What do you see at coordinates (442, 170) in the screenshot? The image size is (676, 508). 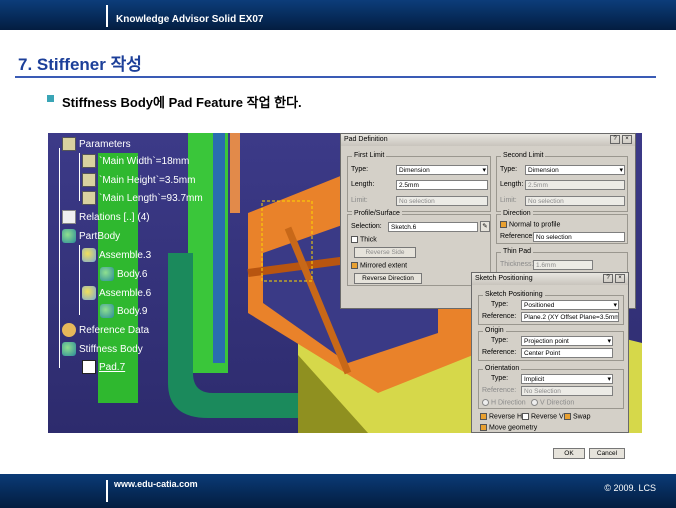 I see `first-limit-type-select: Dimension` at bounding box center [442, 170].